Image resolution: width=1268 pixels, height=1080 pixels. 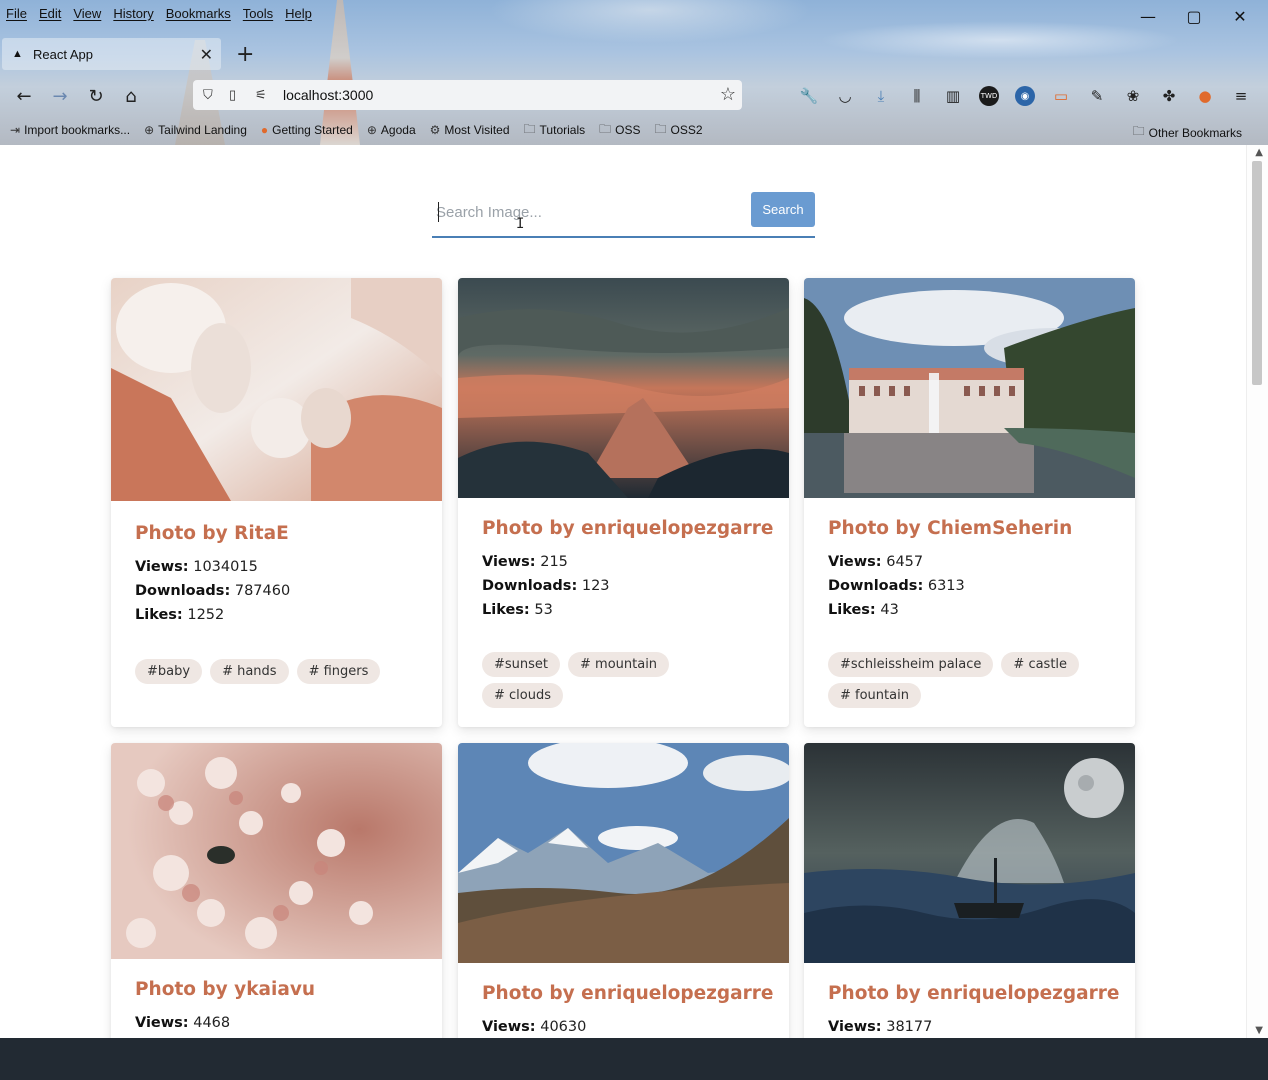 What do you see at coordinates (1194, 16) in the screenshot?
I see `maximize-icon: ▢` at bounding box center [1194, 16].